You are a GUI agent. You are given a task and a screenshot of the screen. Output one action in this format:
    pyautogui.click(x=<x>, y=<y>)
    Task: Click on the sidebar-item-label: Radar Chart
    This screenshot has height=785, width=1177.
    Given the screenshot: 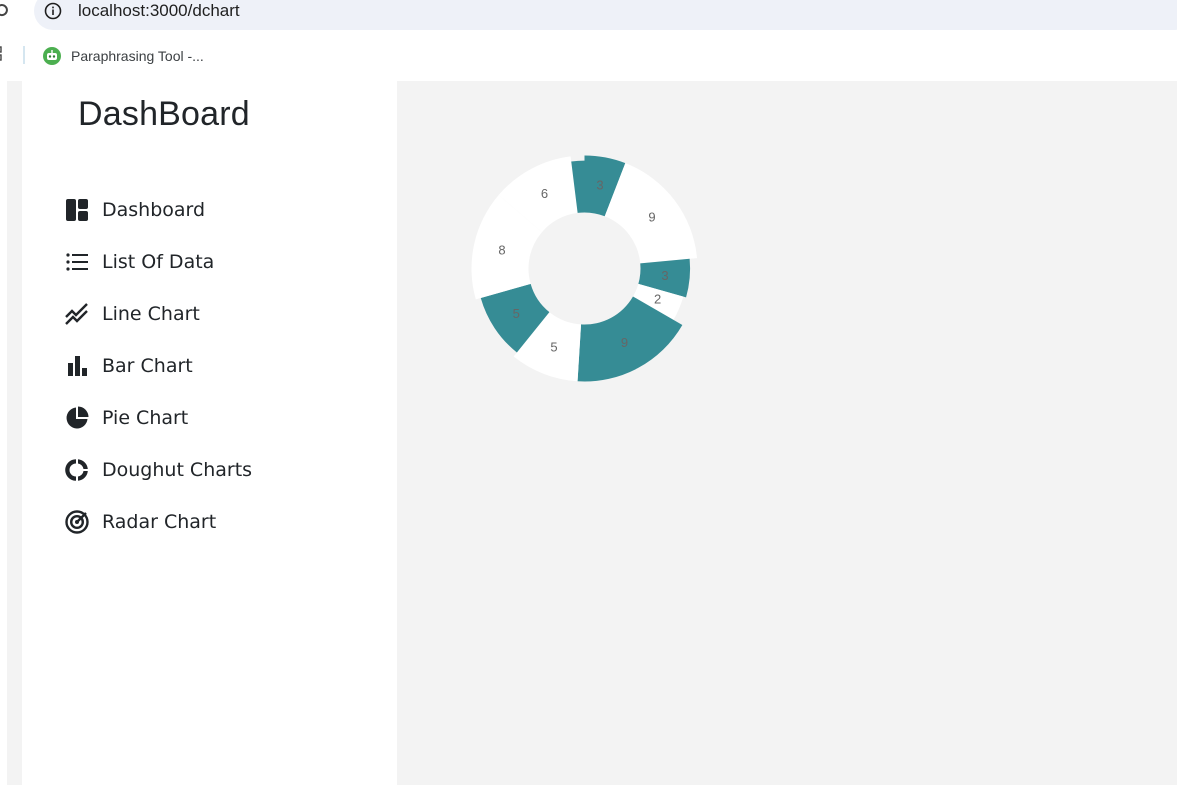 What is the action you would take?
    pyautogui.click(x=159, y=522)
    